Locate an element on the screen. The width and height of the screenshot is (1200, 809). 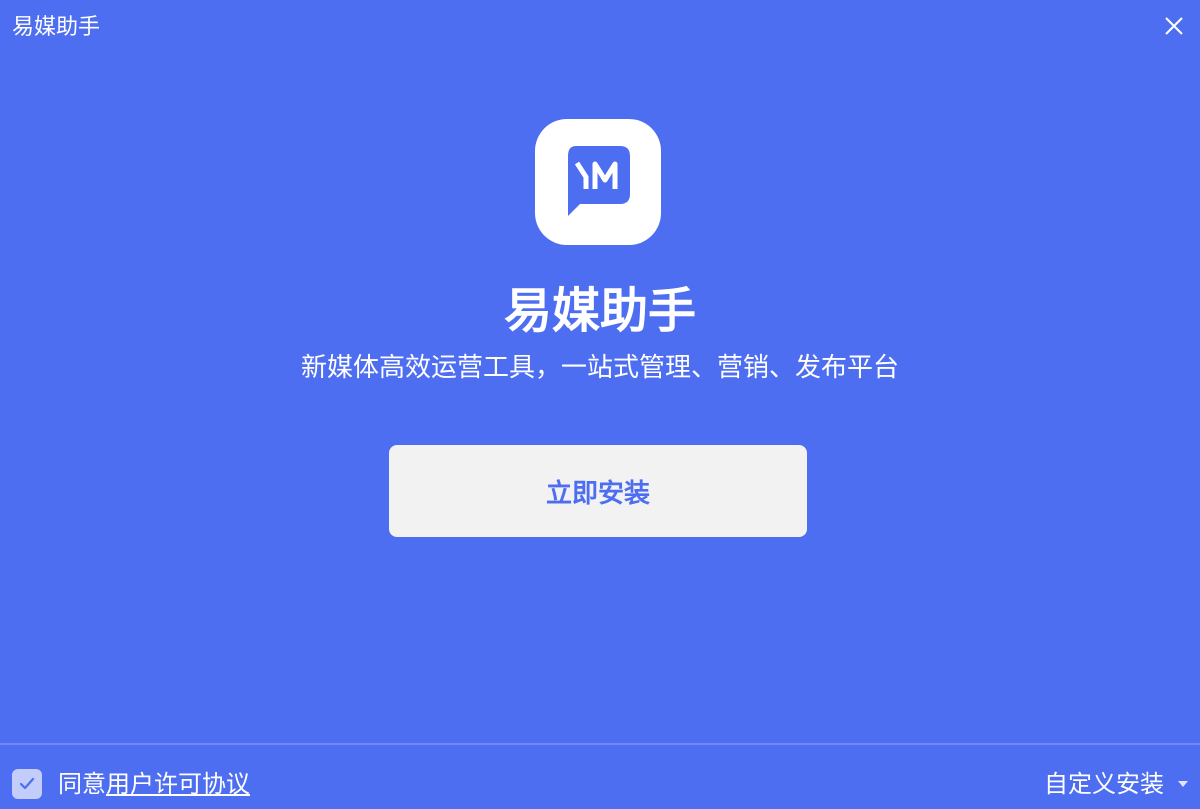
title-bar: 易媒助手 is located at coordinates (600, 28).